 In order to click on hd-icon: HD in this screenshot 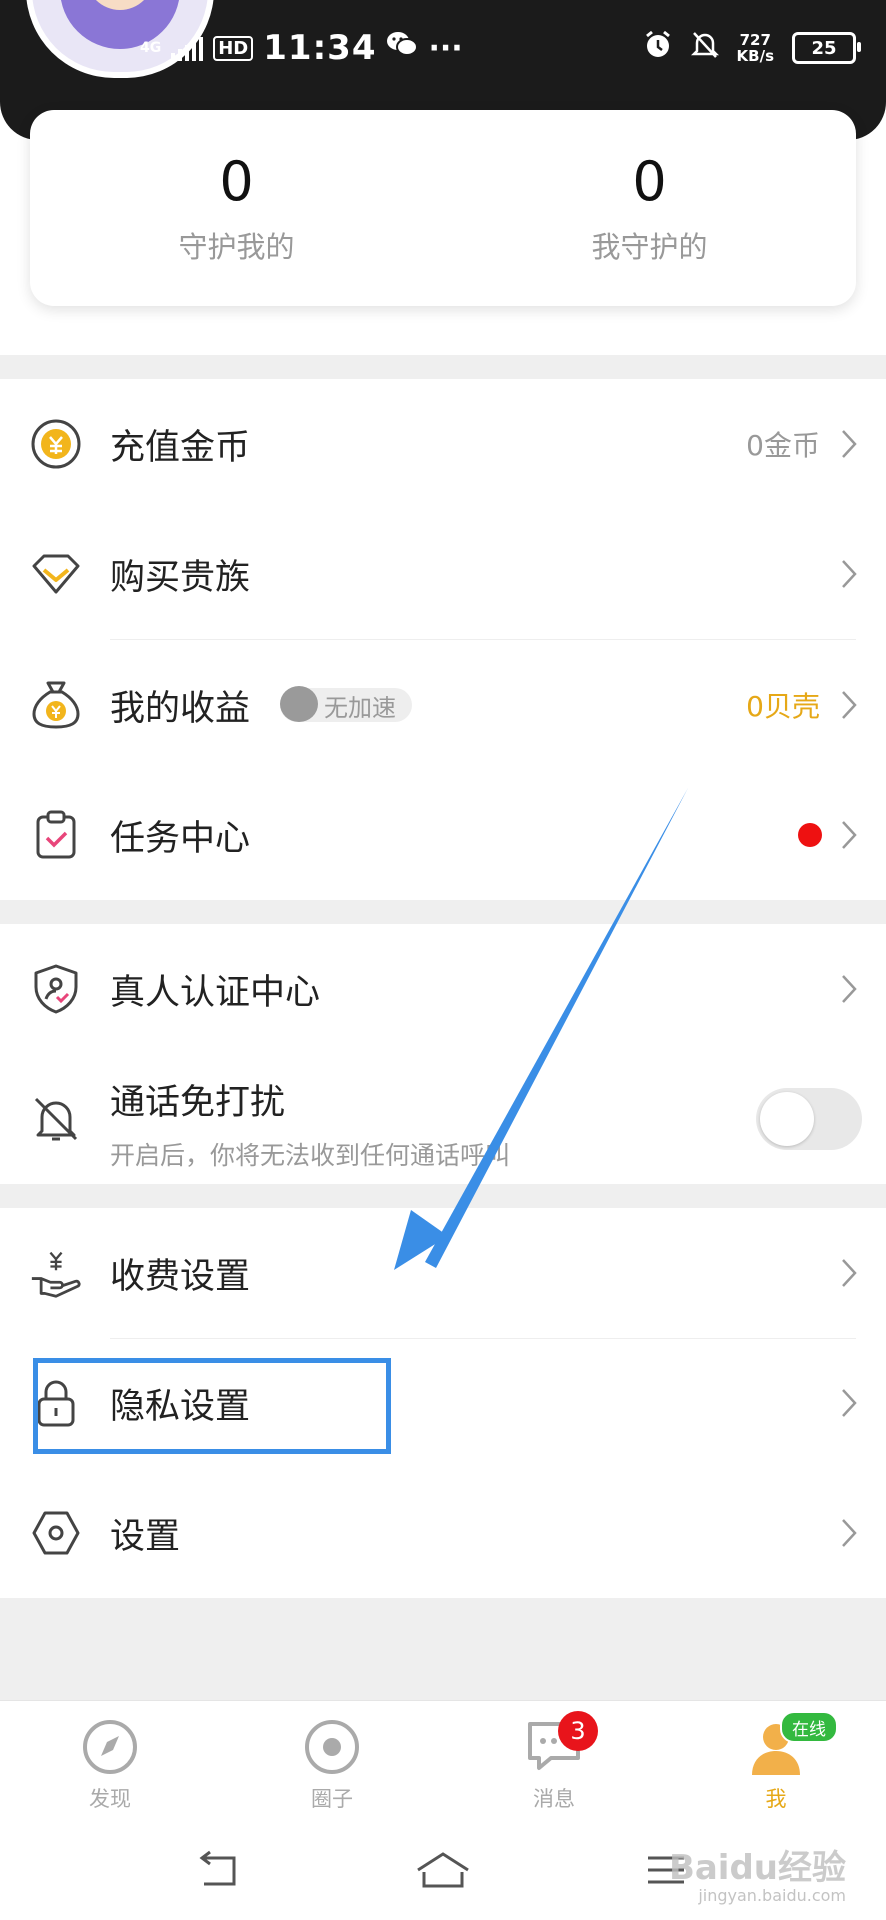, I will do `click(233, 48)`.